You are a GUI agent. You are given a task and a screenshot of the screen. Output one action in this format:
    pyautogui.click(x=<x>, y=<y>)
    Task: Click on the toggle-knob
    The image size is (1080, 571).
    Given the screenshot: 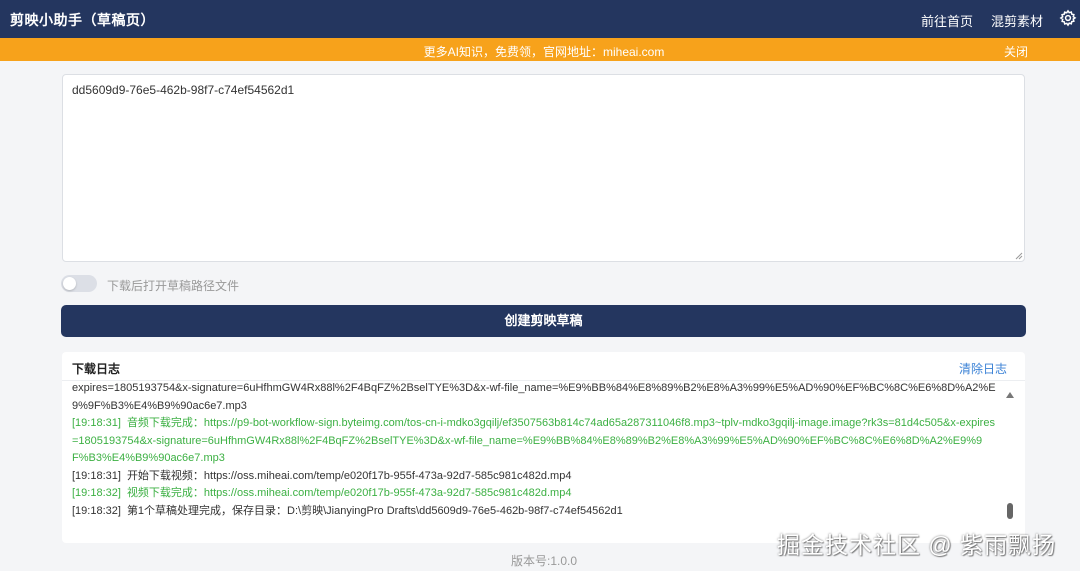 What is the action you would take?
    pyautogui.click(x=69, y=283)
    